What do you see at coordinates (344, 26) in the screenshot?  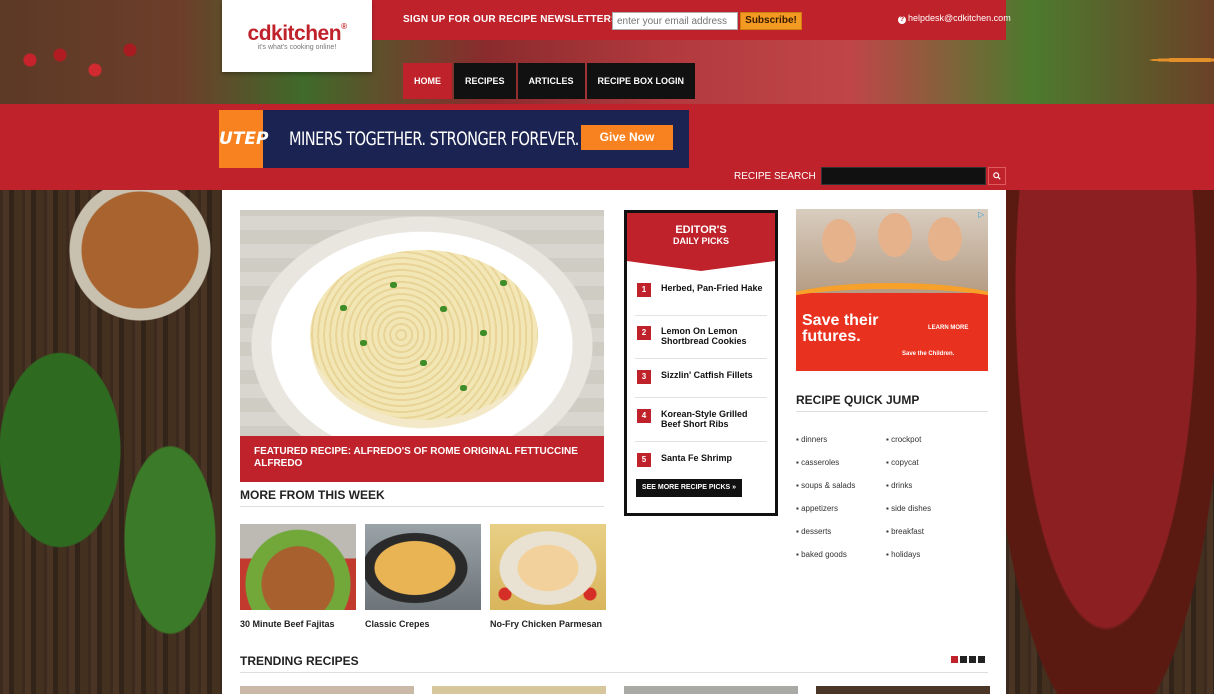 I see `logo-registered-mark: ®` at bounding box center [344, 26].